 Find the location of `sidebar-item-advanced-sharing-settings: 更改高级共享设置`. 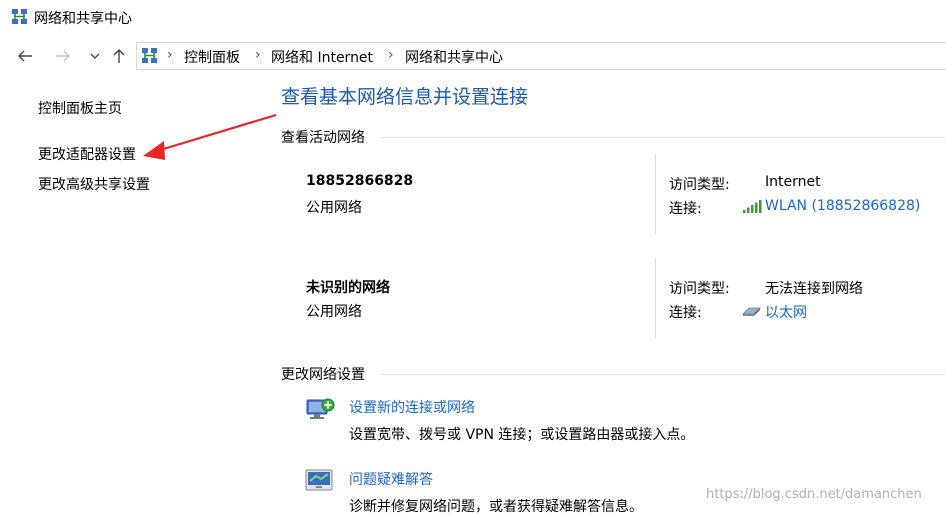

sidebar-item-advanced-sharing-settings: 更改高级共享设置 is located at coordinates (94, 184).